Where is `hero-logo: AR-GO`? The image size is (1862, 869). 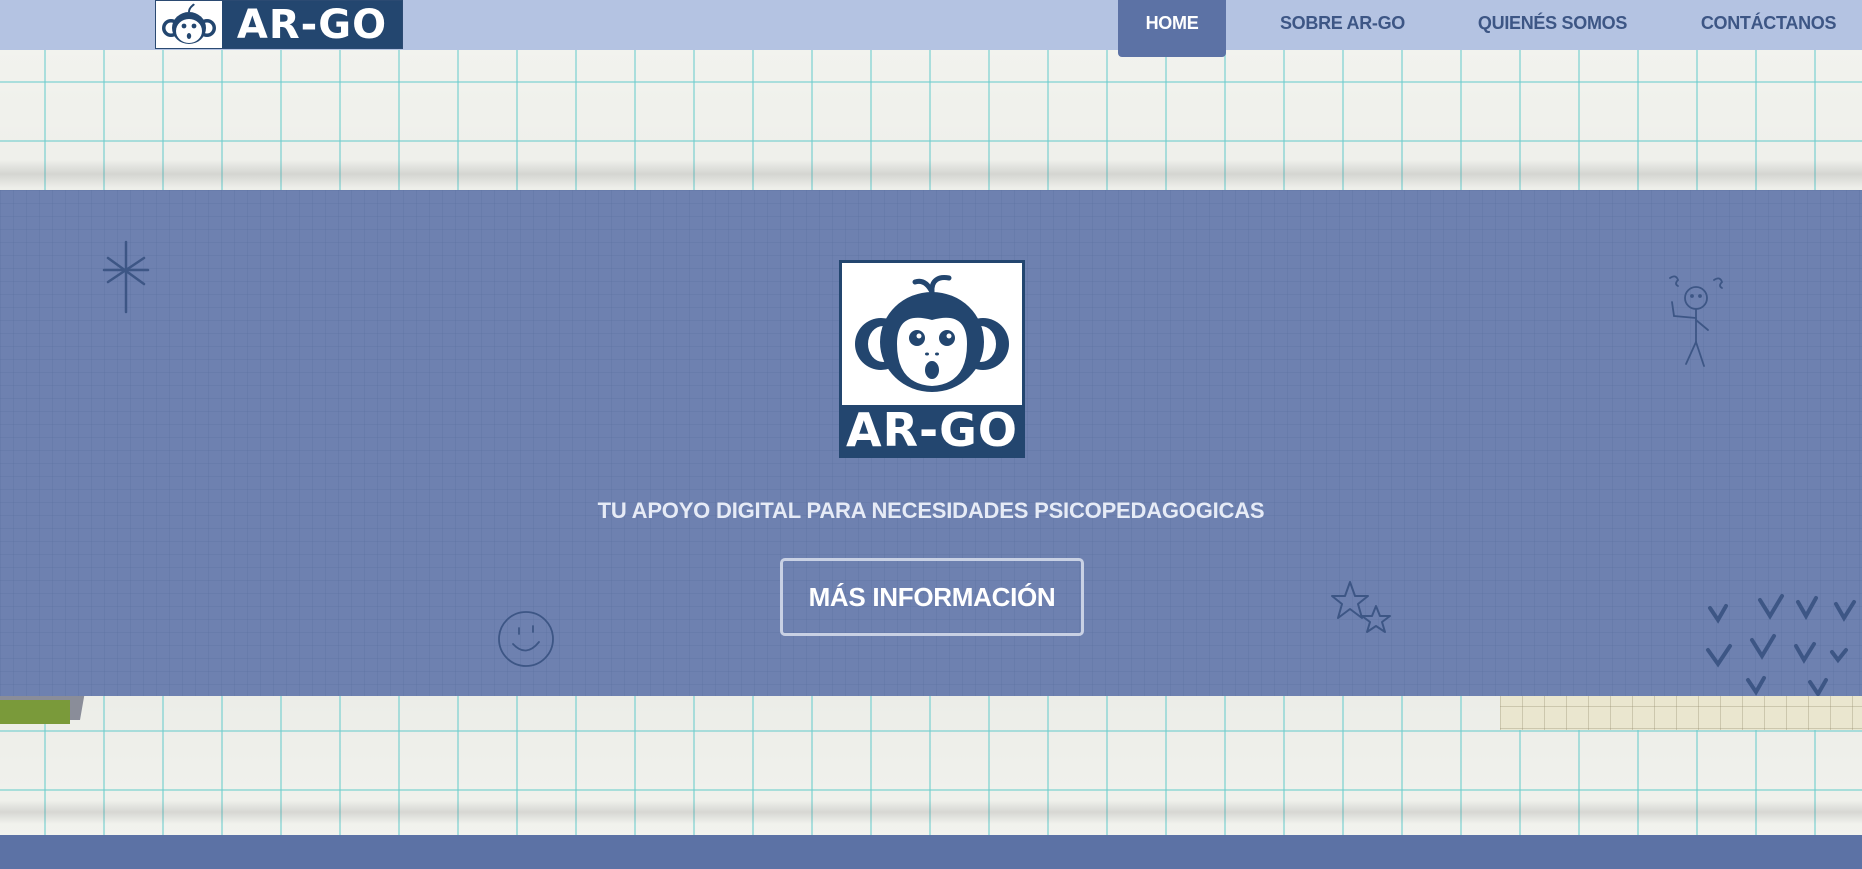
hero-logo: AR-GO is located at coordinates (932, 359).